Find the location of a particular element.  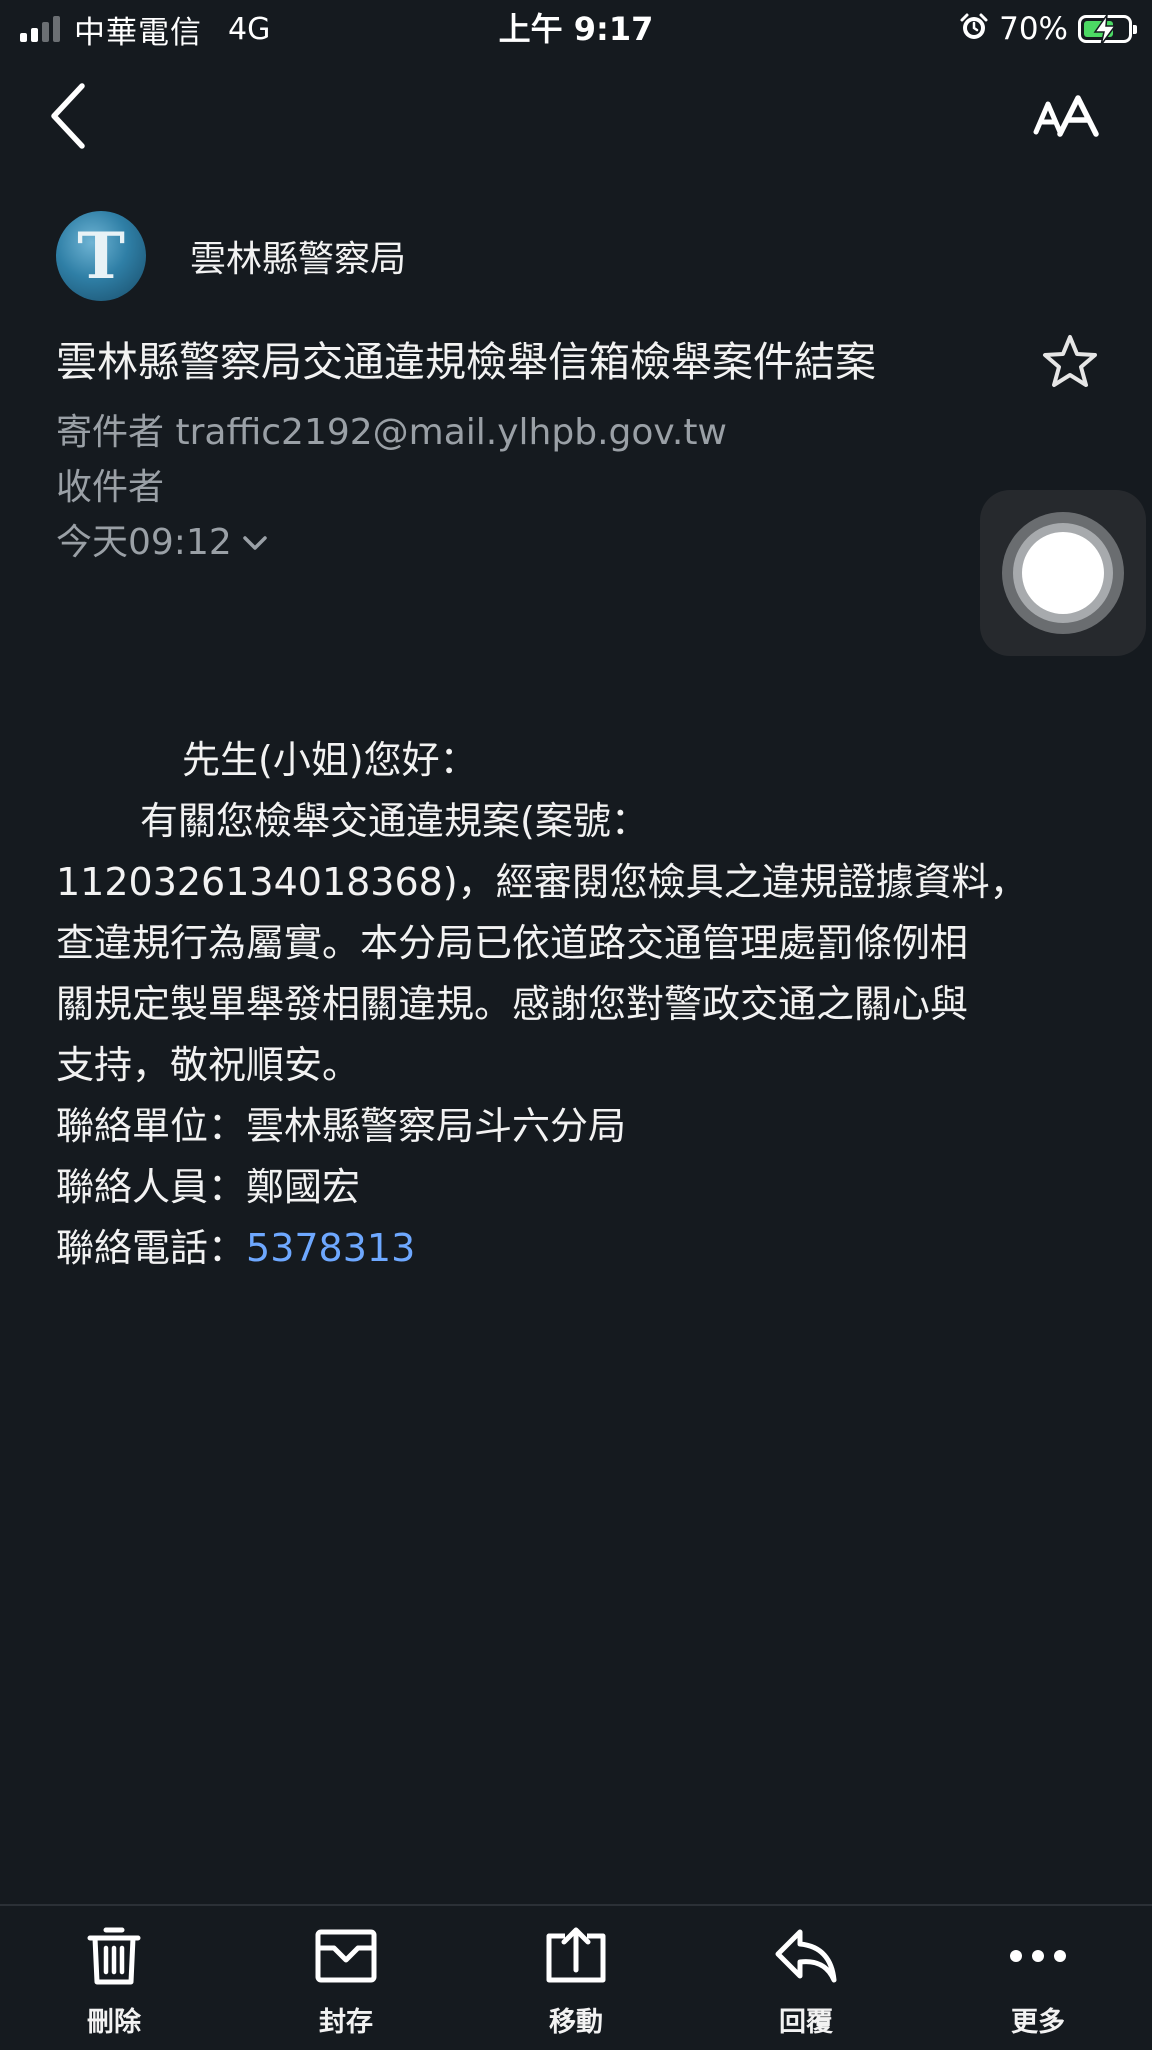

battery-percent: 70% is located at coordinates (1033, 29).